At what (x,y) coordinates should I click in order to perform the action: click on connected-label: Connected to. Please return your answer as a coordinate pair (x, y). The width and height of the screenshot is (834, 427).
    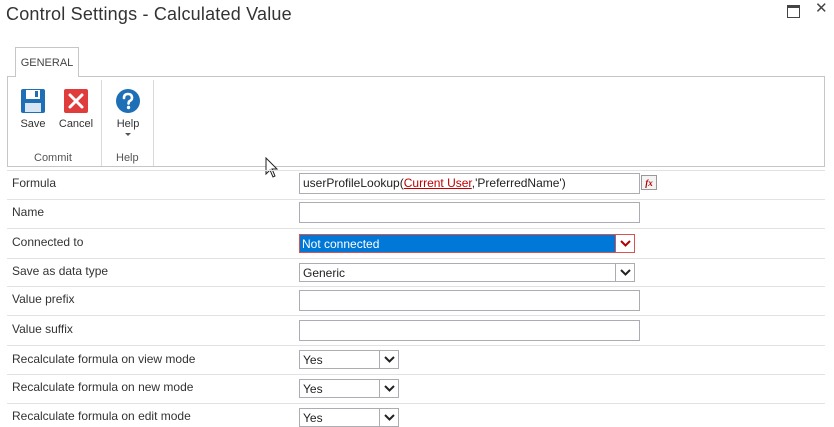
    Looking at the image, I should click on (48, 242).